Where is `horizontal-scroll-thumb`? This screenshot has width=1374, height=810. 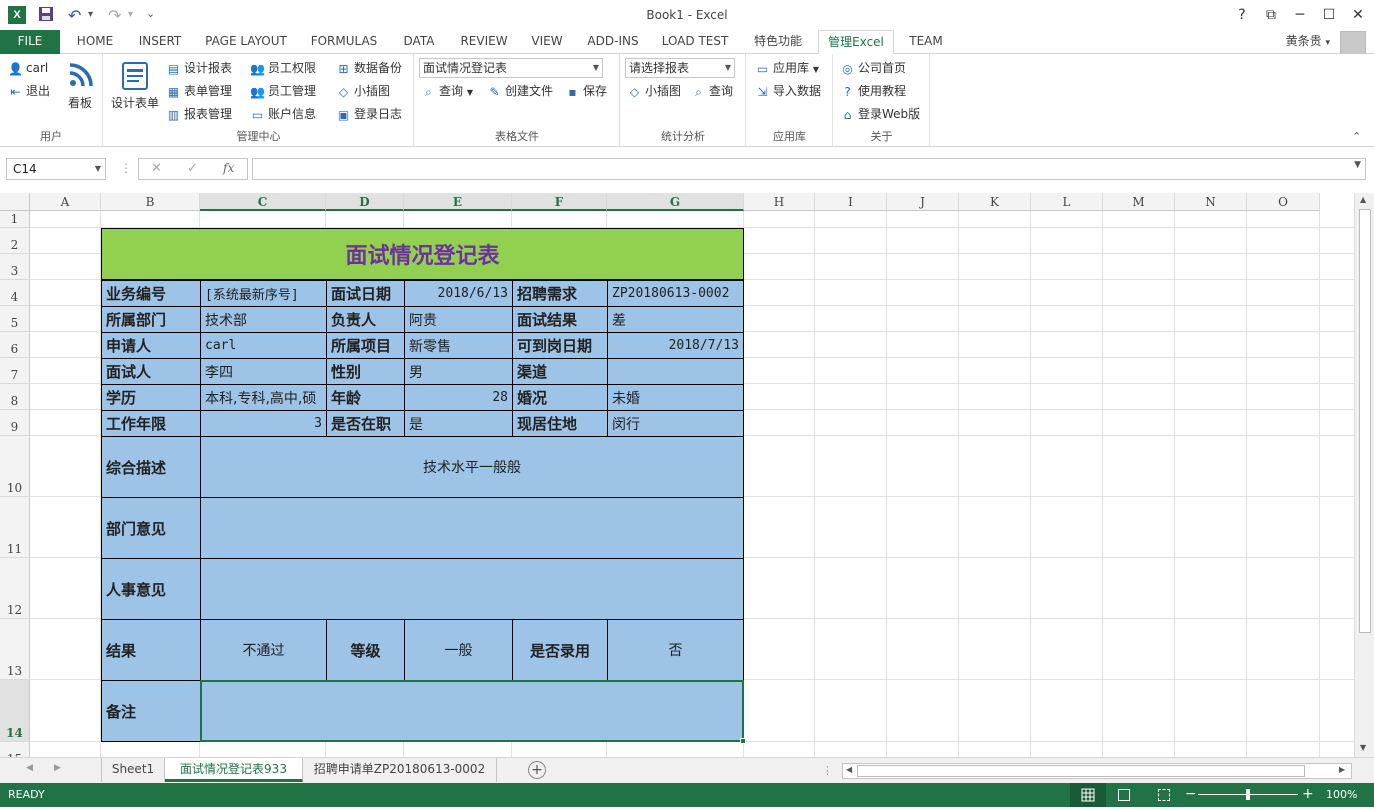 horizontal-scroll-thumb is located at coordinates (1081, 771).